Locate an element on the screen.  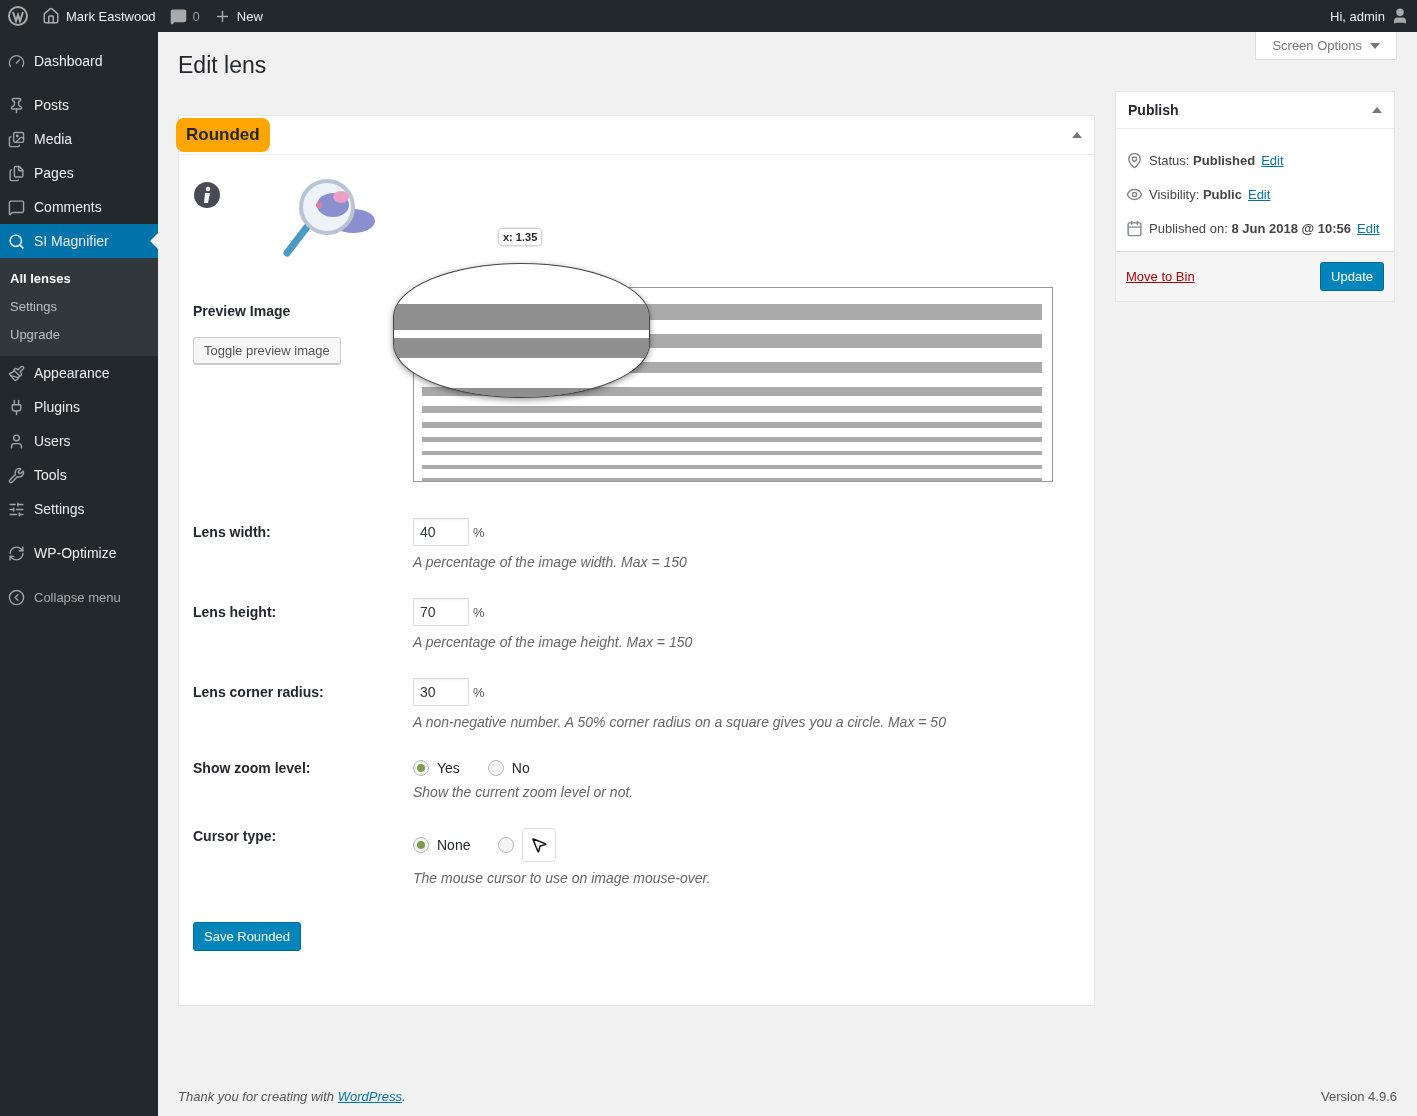
lens-name-badge: Rounded is located at coordinates (223, 135).